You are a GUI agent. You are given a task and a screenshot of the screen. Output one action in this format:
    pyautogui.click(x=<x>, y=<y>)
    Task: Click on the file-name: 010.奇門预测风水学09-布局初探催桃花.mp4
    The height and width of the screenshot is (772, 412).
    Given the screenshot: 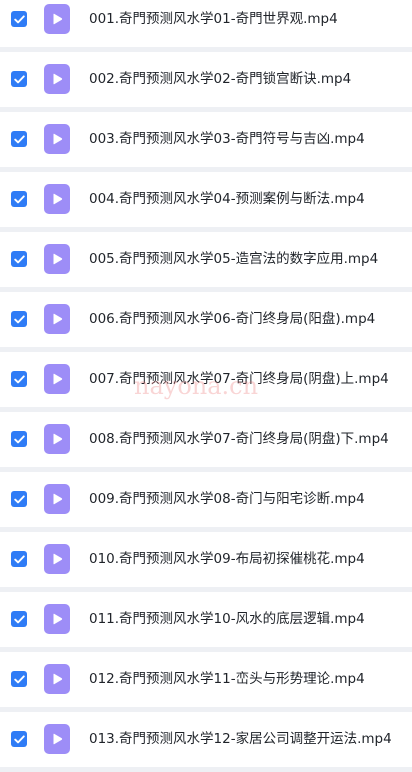 What is the action you would take?
    pyautogui.click(x=227, y=559)
    